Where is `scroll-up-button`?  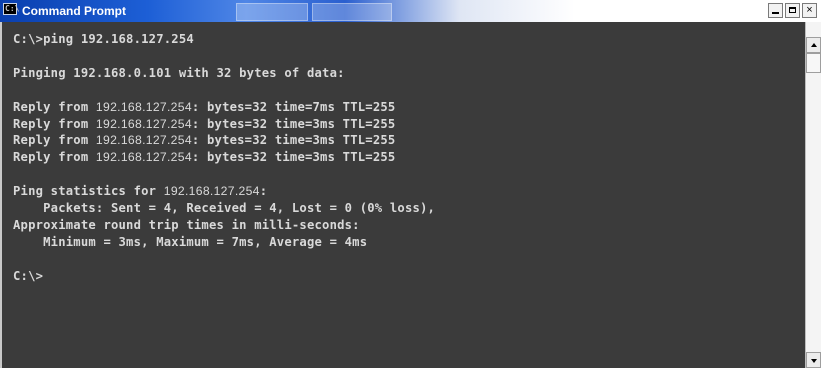
scroll-up-button is located at coordinates (813, 45).